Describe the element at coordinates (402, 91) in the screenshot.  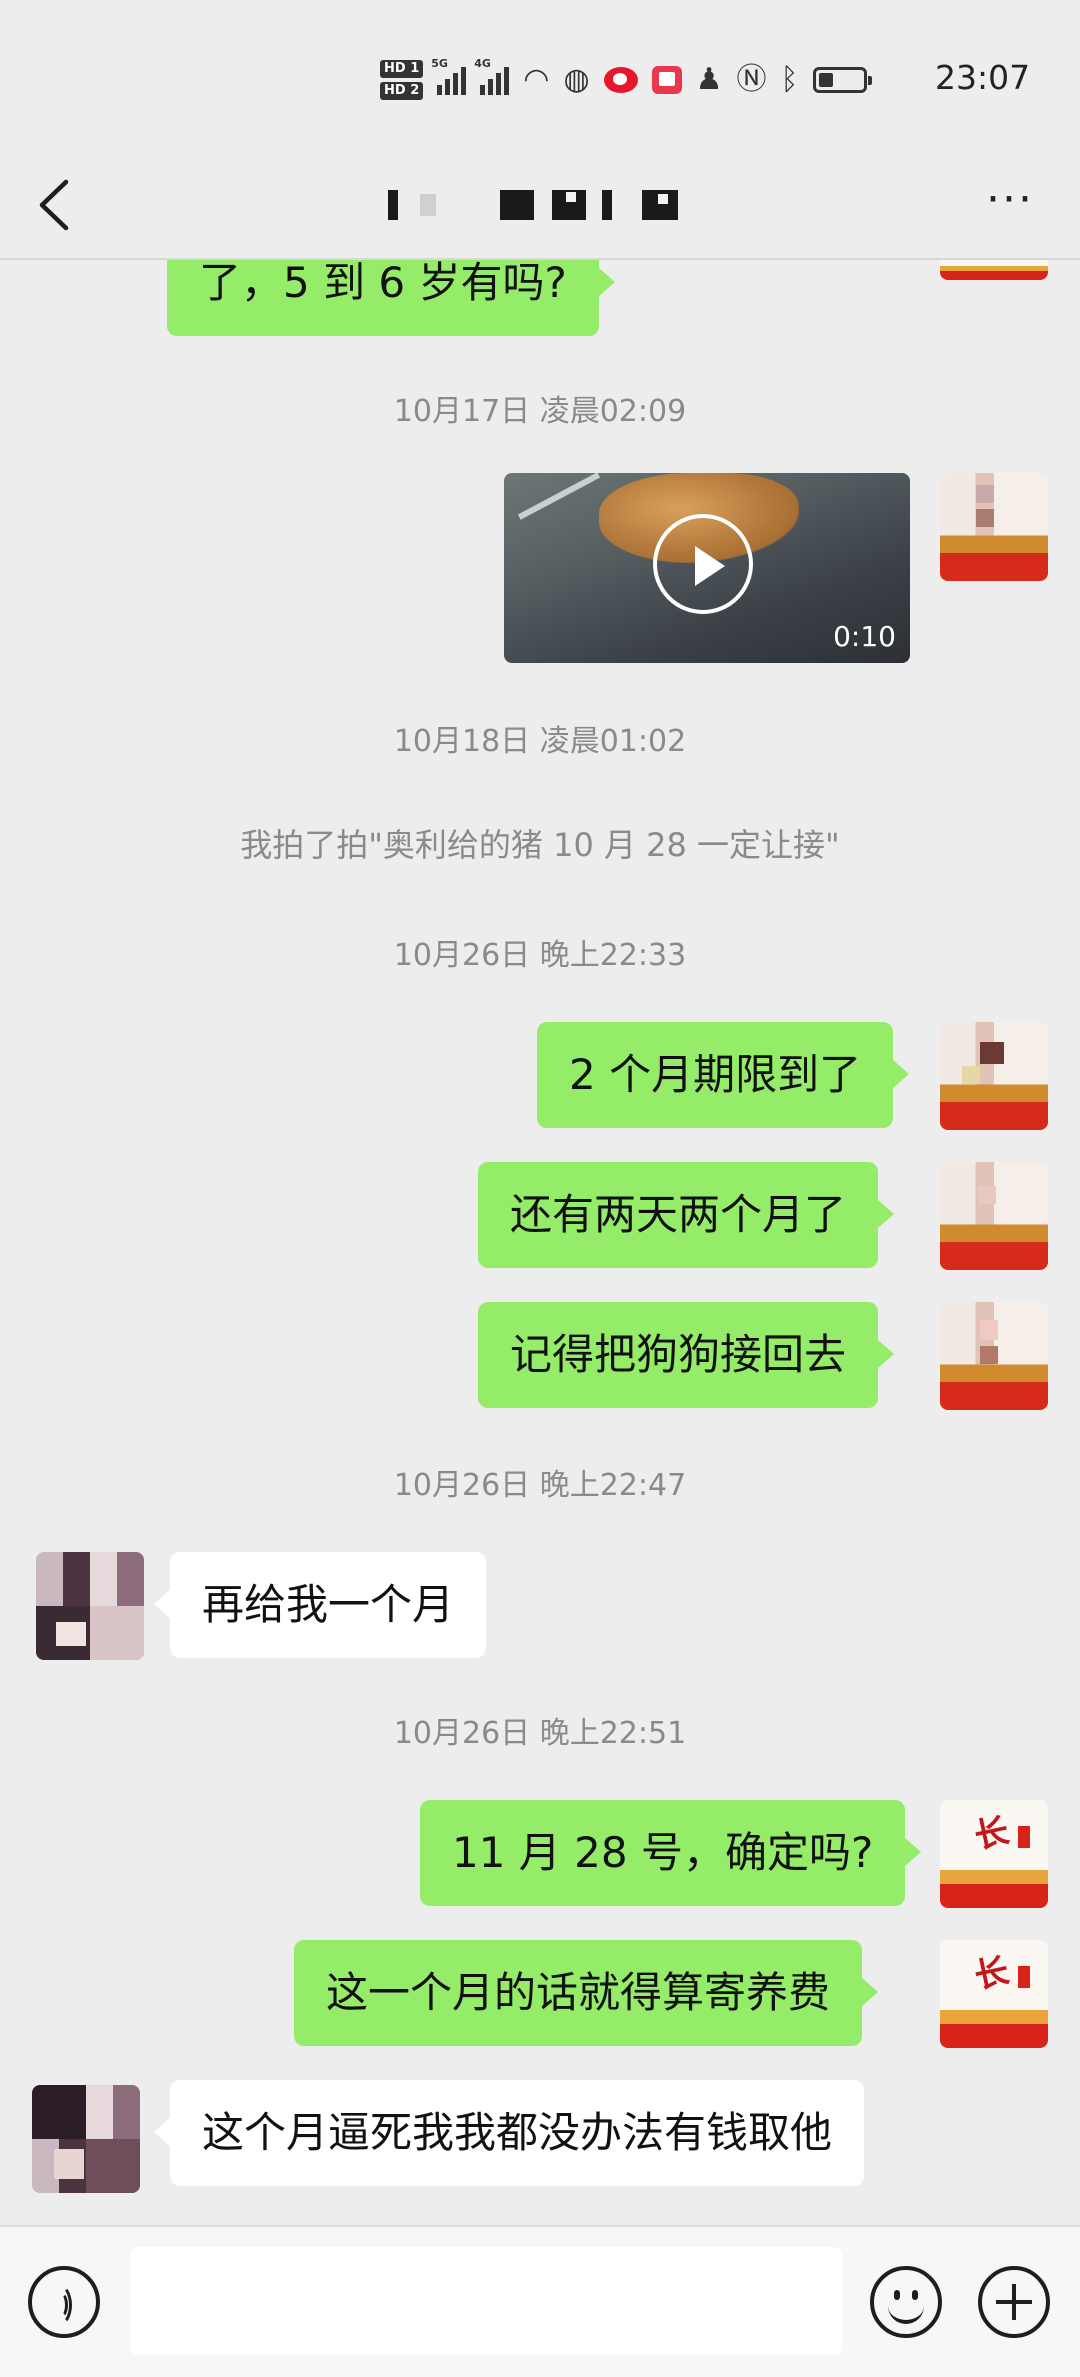
I see `hd2-badge: HD 2` at that location.